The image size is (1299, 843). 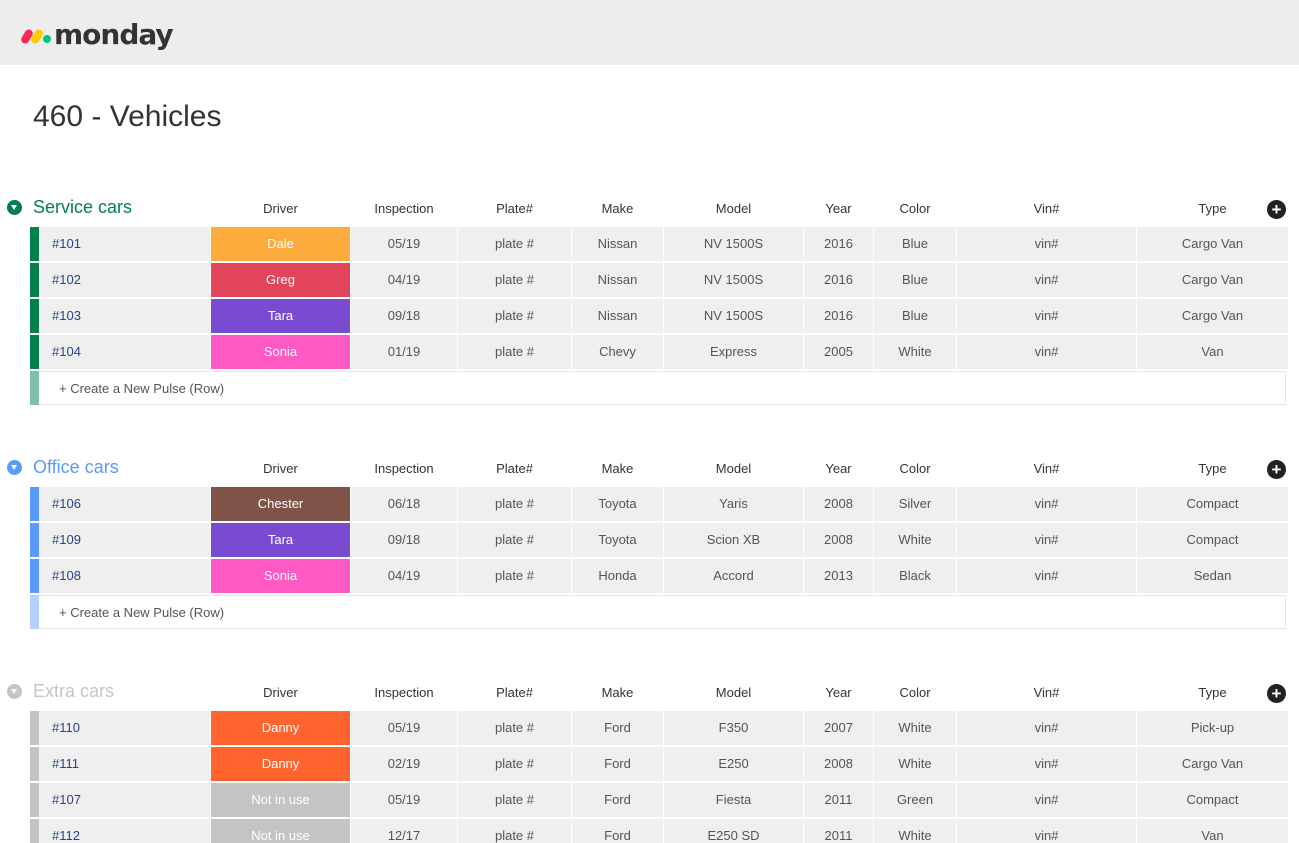 What do you see at coordinates (838, 352) in the screenshot?
I see `cell-year: 2005` at bounding box center [838, 352].